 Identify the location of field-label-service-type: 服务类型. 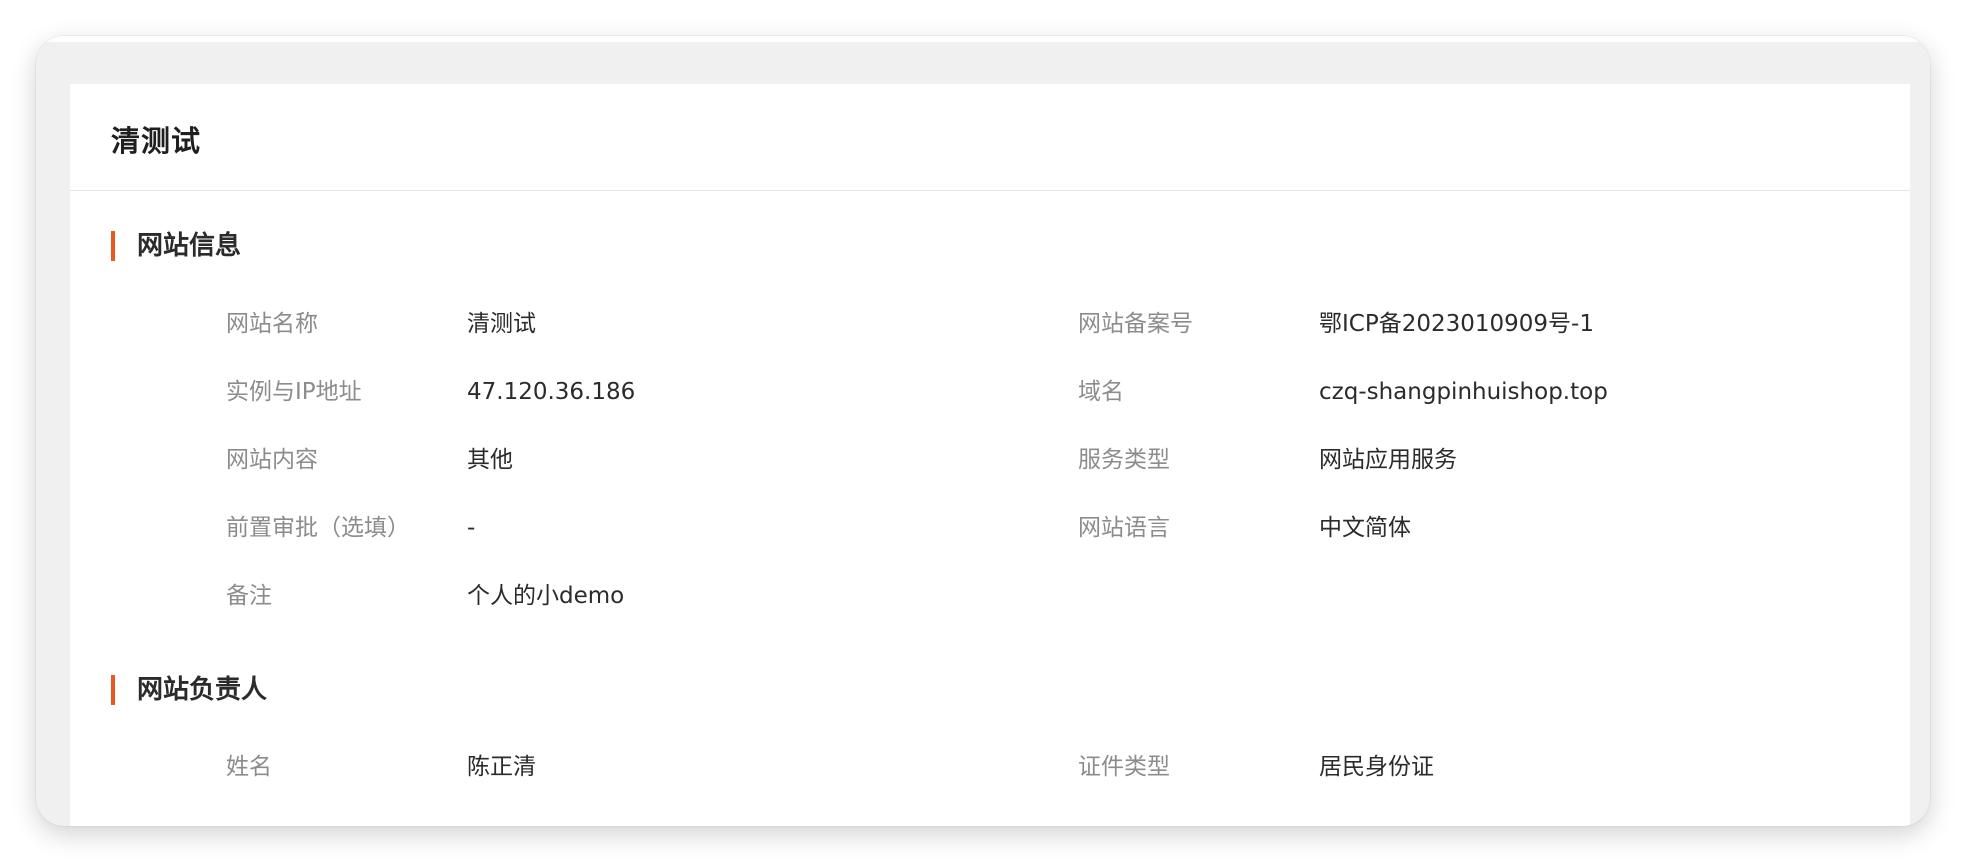
(1124, 460).